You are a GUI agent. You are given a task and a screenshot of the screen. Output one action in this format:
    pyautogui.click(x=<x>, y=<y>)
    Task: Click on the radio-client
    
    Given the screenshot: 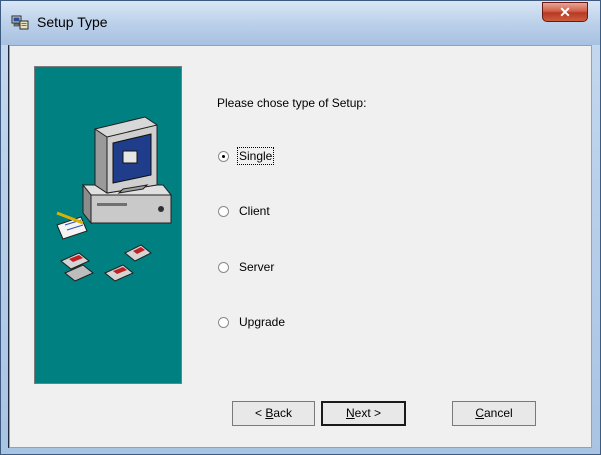 What is the action you would take?
    pyautogui.click(x=223, y=211)
    